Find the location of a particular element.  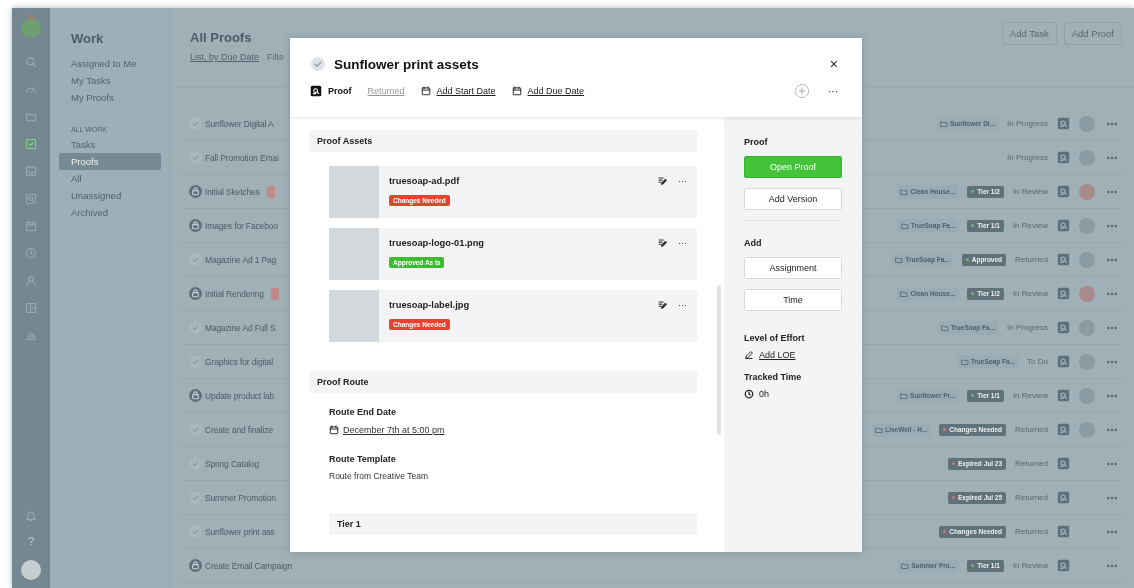

nav-item: Archived is located at coordinates (109, 212).